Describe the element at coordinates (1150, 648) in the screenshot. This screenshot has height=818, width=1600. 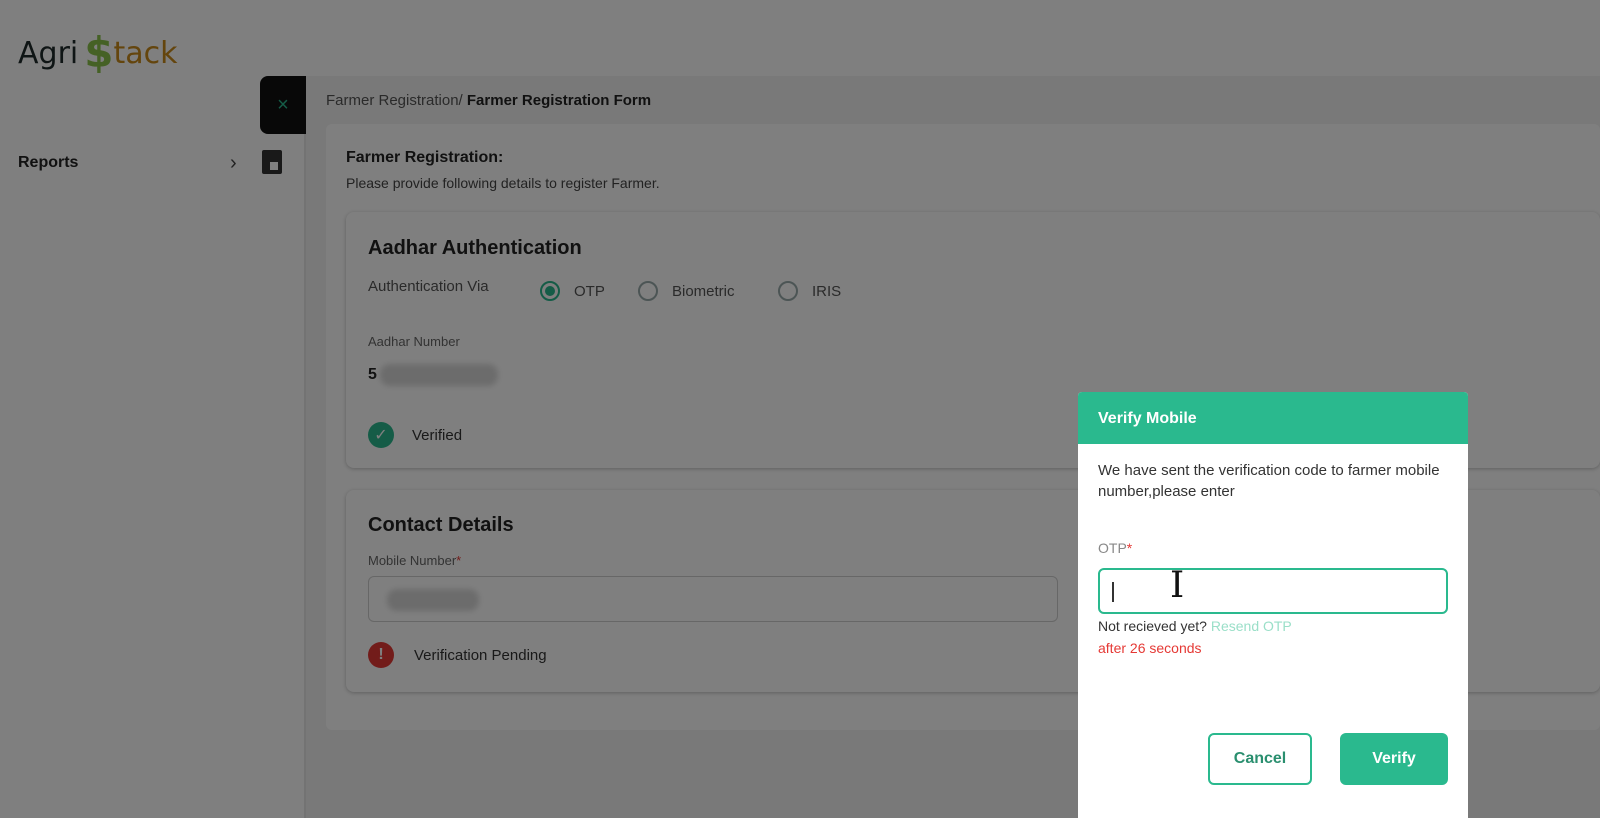
I see `resend-timer: after 26 seconds` at that location.